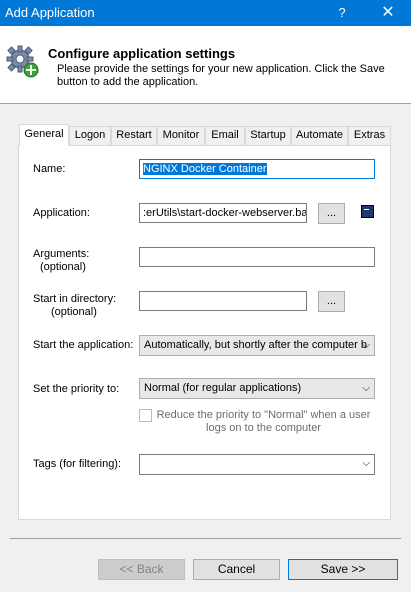 The height and width of the screenshot is (592, 411). Describe the element at coordinates (223, 213) in the screenshot. I see `application-field: :erUtils\start-docker-webserver.bat` at that location.